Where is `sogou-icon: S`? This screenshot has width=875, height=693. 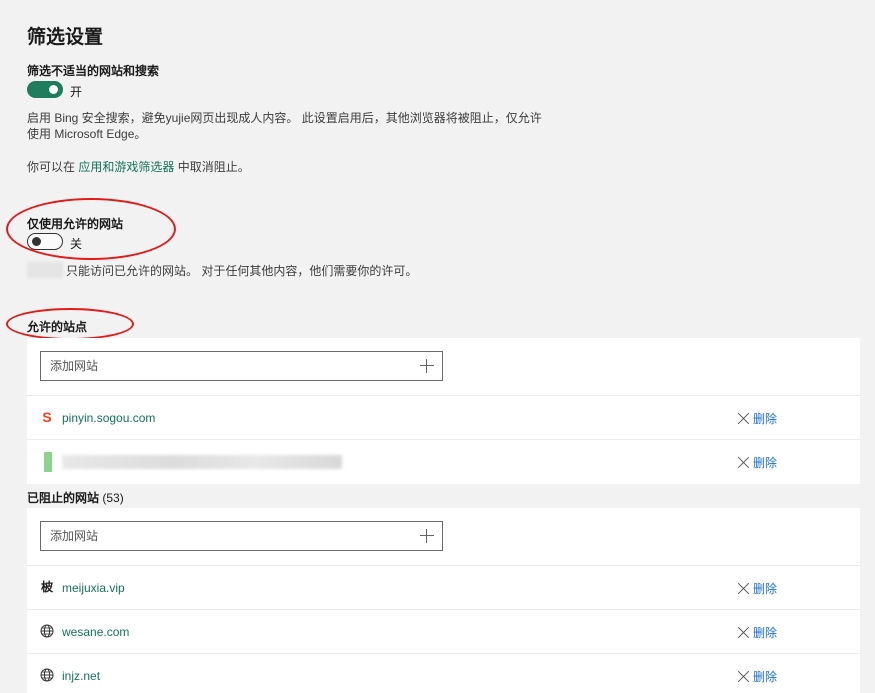
sogou-icon: S is located at coordinates (47, 417).